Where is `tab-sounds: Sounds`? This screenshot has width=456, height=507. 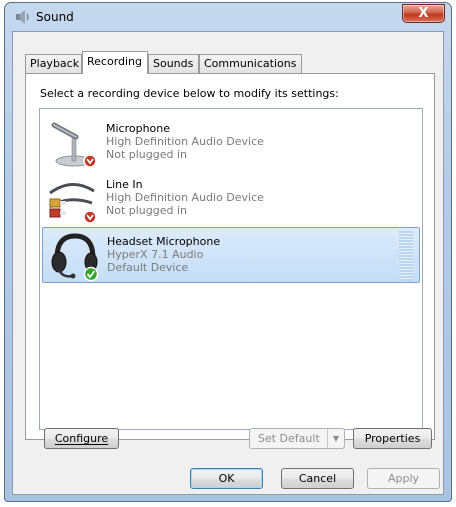
tab-sounds: Sounds is located at coordinates (173, 63).